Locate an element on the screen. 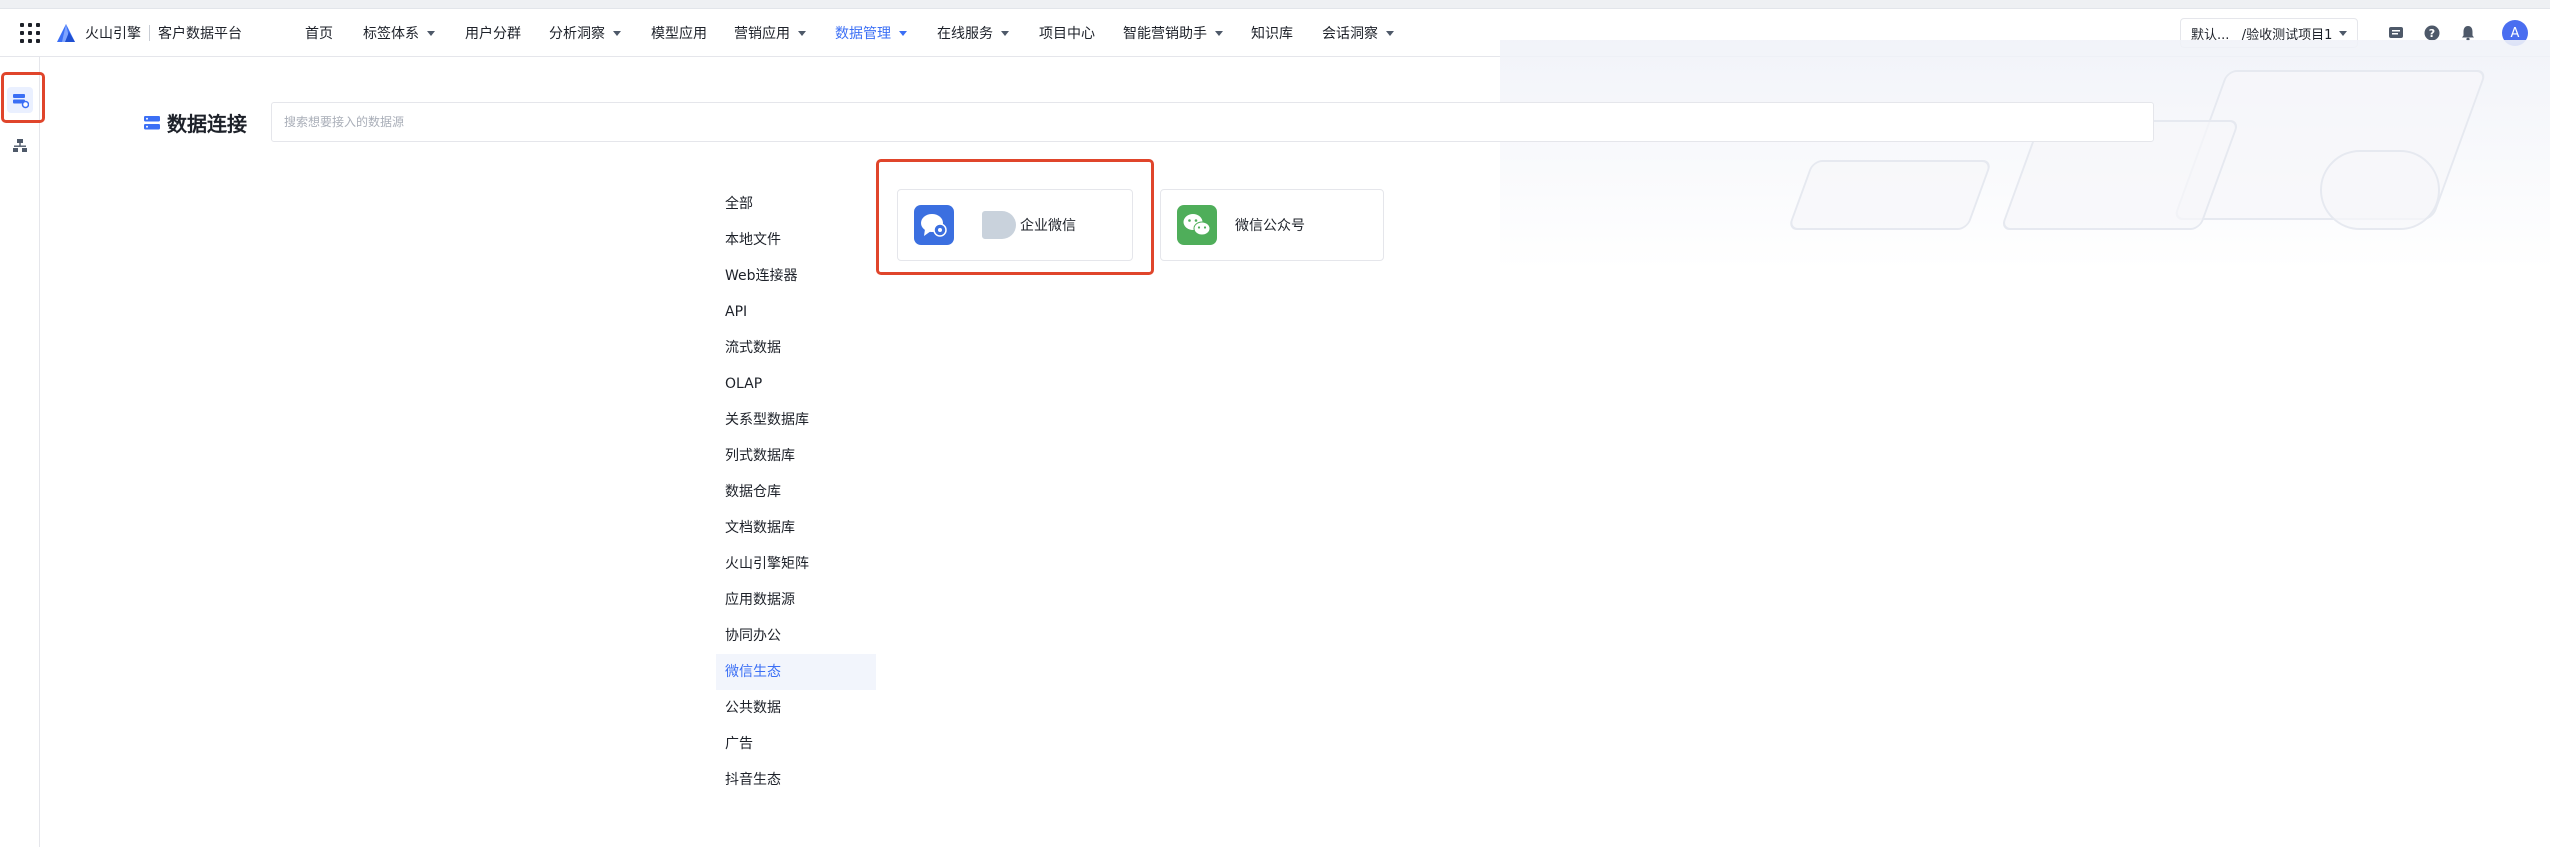  search-input is located at coordinates (1212, 122).